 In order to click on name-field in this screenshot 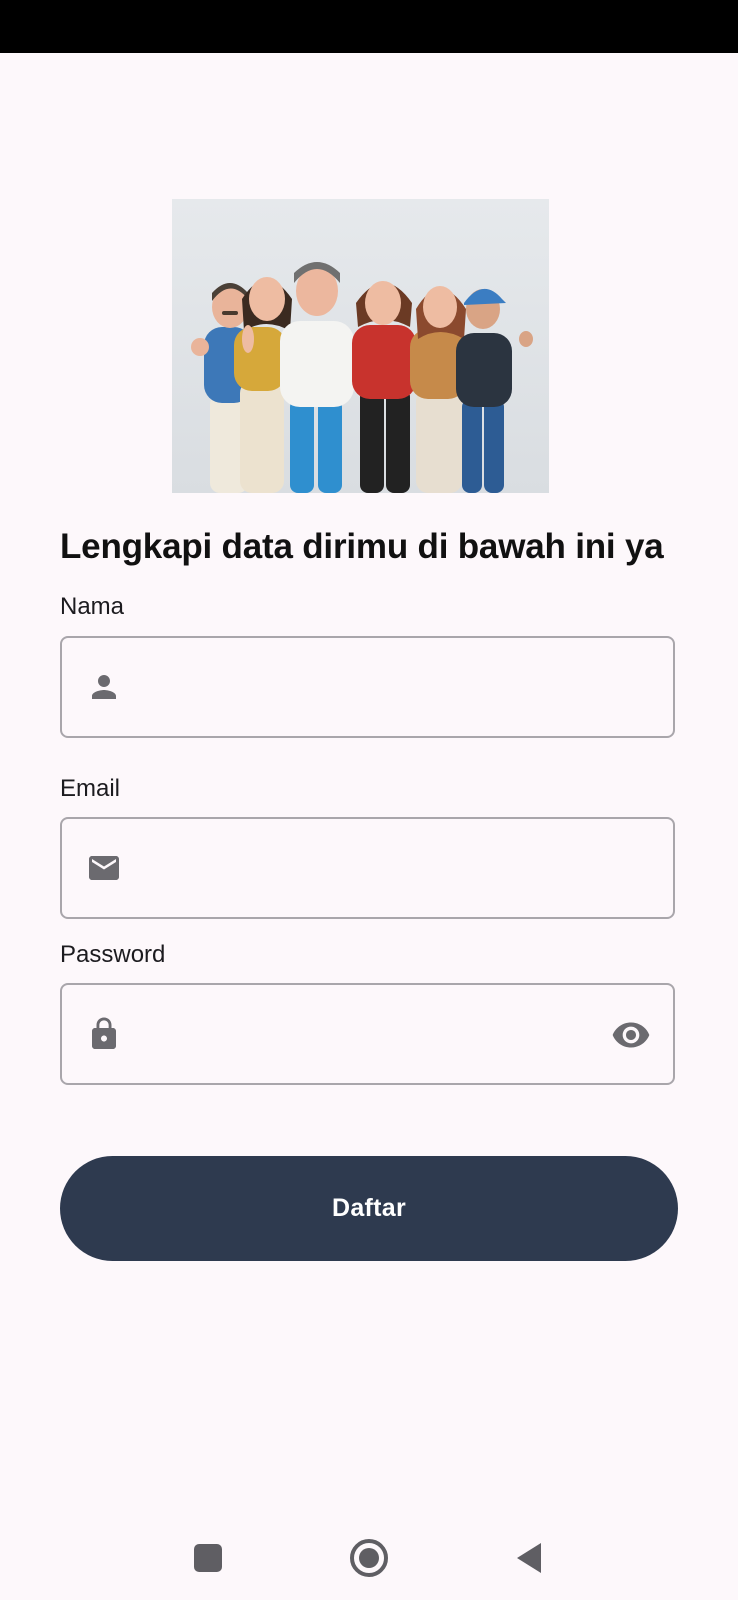, I will do `click(367, 687)`.